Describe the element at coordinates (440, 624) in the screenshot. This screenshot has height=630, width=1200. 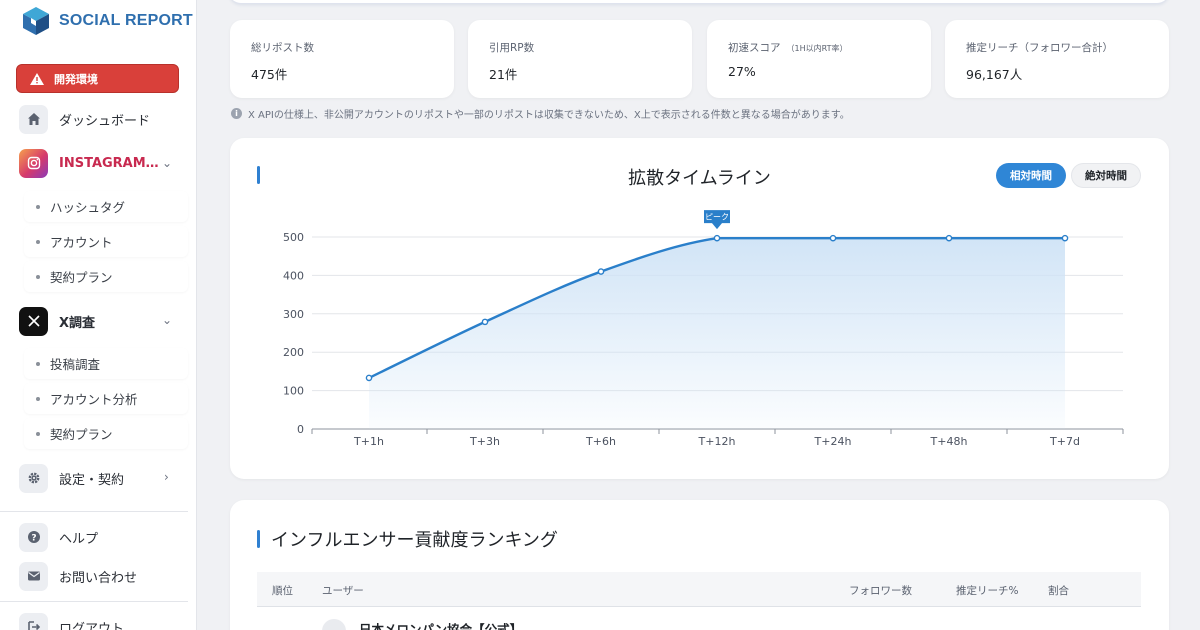
I see `ranking-user-name: 日本メロンパン協会【公式】` at that location.